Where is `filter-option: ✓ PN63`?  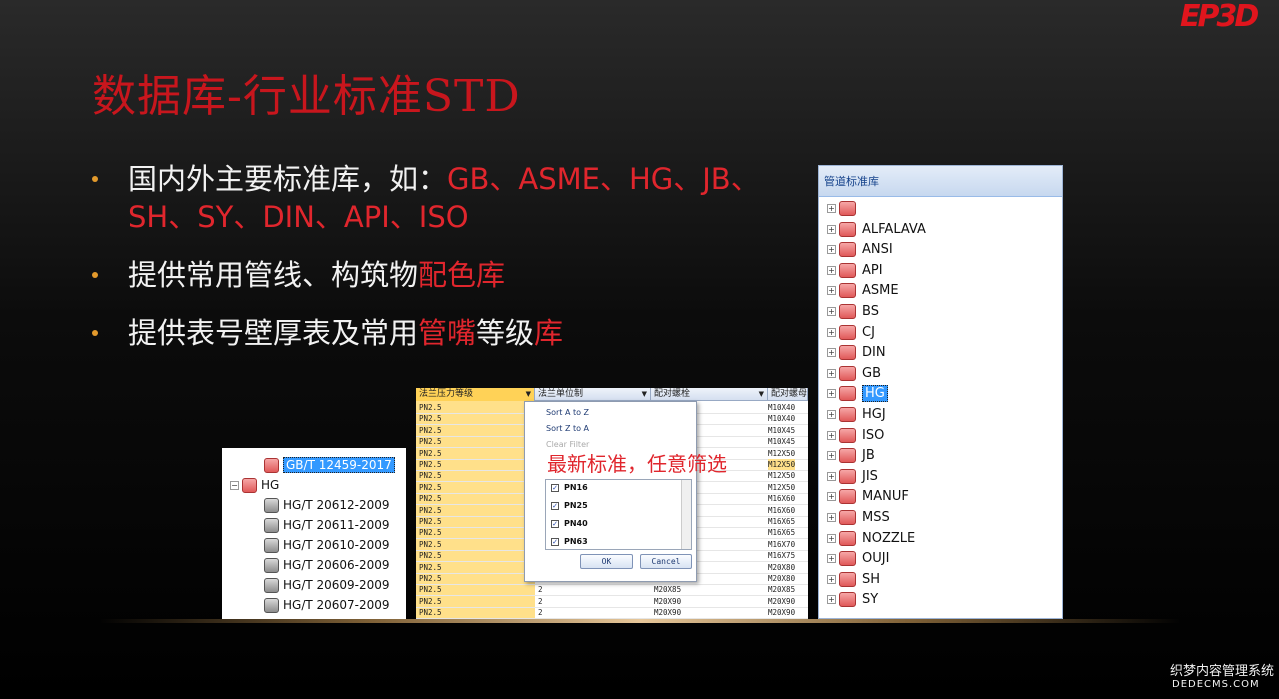
filter-option: ✓ PN63 is located at coordinates (569, 542).